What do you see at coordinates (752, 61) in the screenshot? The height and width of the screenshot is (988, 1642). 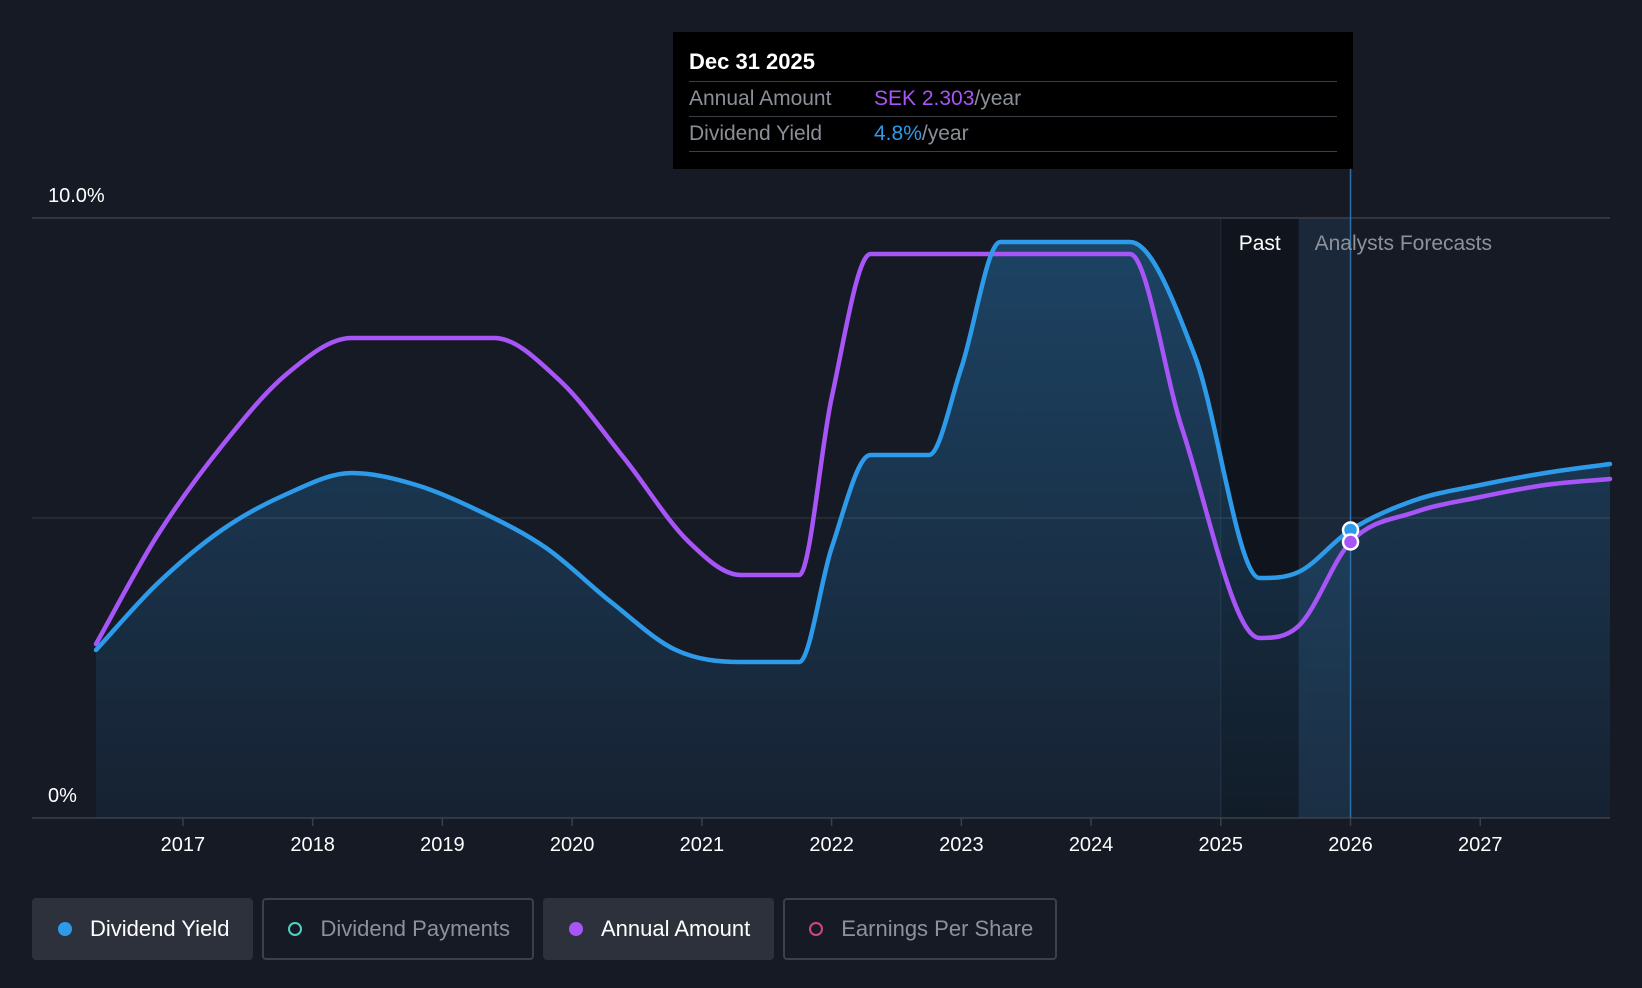 I see `tooltip-date: Dec 31 2025` at bounding box center [752, 61].